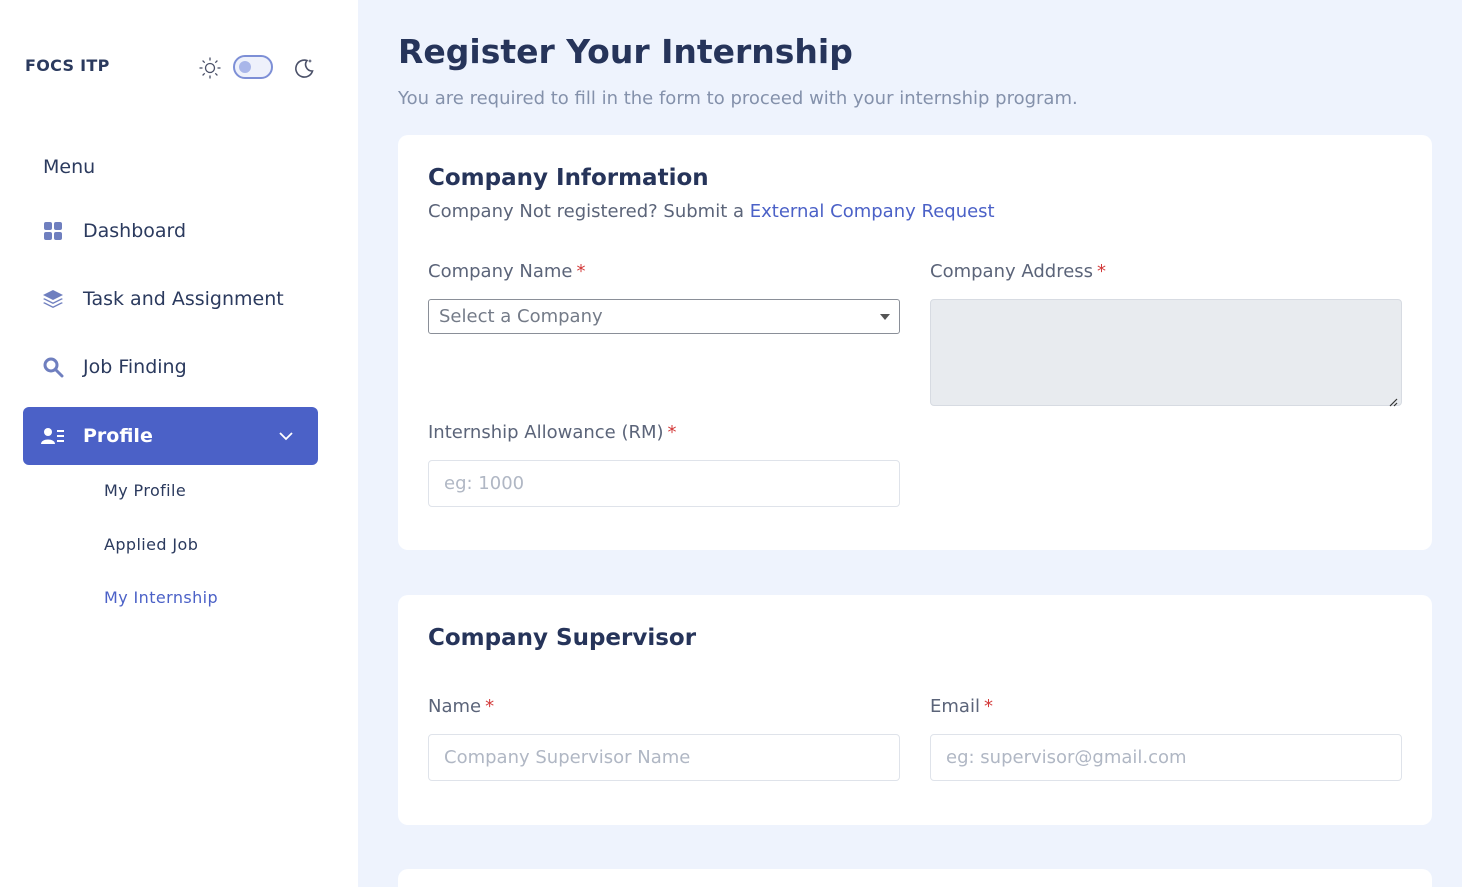 The height and width of the screenshot is (887, 1462). What do you see at coordinates (872, 211) in the screenshot?
I see `external-company-request-link: External Company Request` at bounding box center [872, 211].